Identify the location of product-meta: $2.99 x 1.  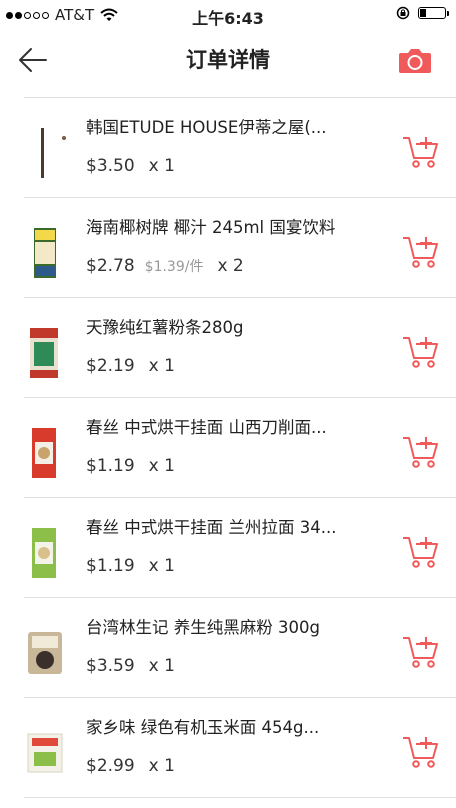
(130, 766).